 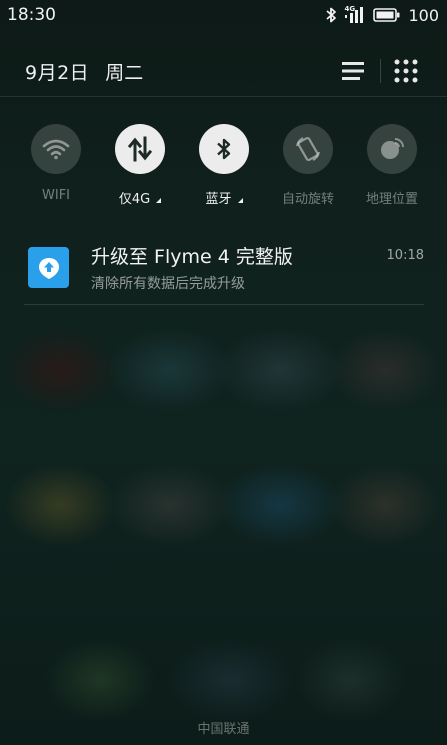 What do you see at coordinates (224, 304) in the screenshot?
I see `notification-divider` at bounding box center [224, 304].